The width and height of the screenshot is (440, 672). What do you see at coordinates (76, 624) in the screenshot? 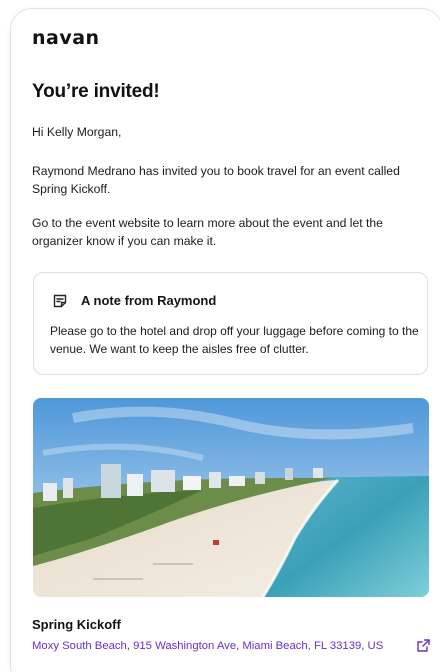
I see `event-title: Spring Kickoff` at bounding box center [76, 624].